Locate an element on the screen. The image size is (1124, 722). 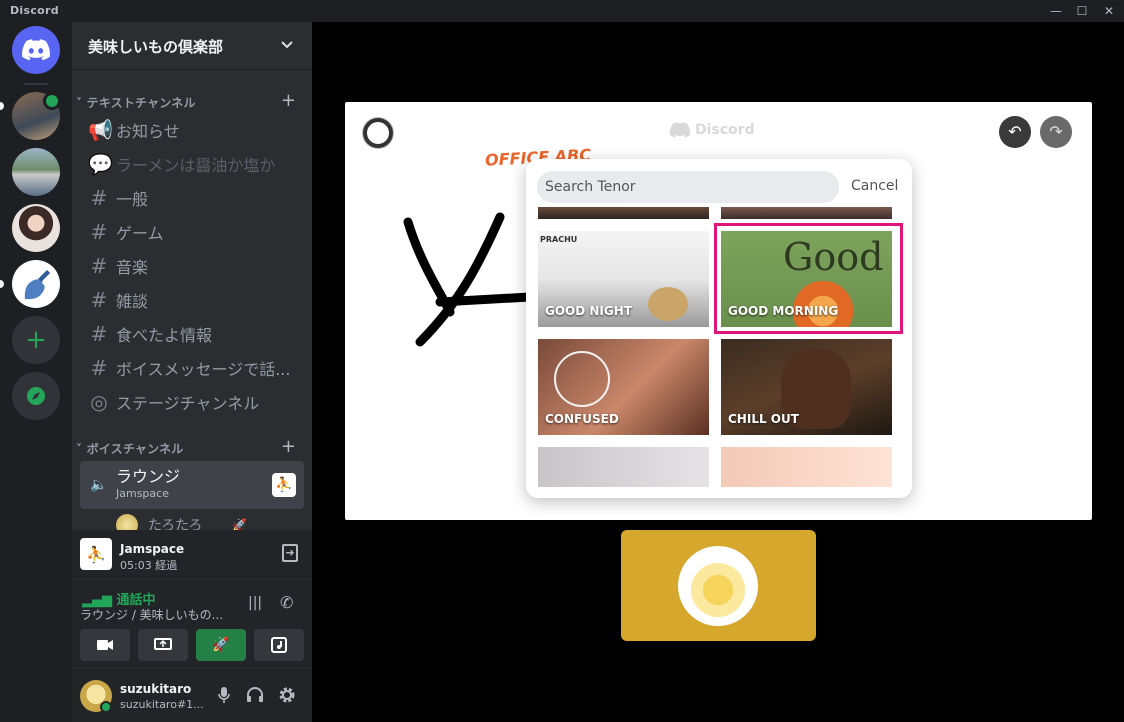
shovel-icon is located at coordinates (37, 285).